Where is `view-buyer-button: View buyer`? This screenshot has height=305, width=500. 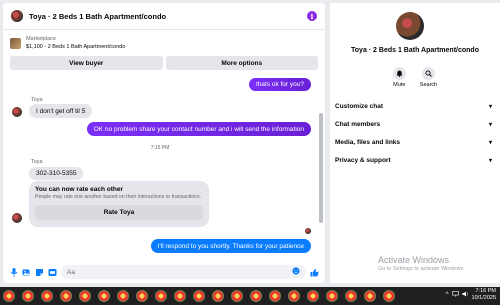
view-buyer-button: View buyer is located at coordinates (86, 63).